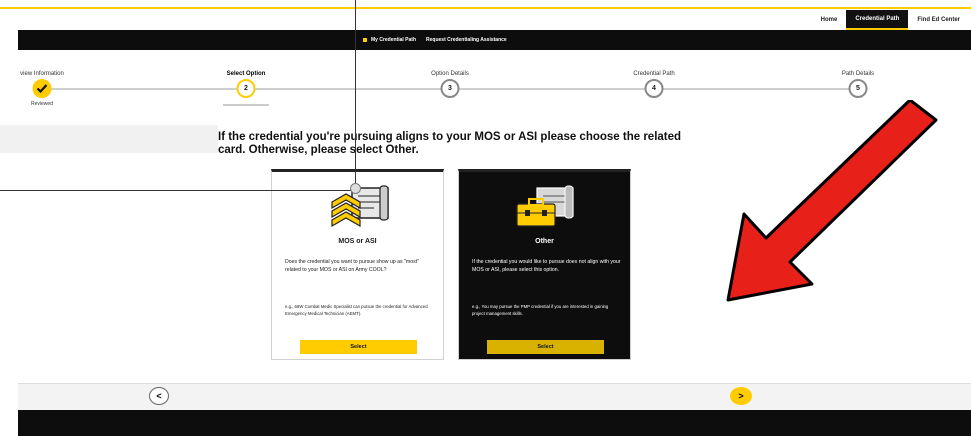 Image resolution: width=971 pixels, height=436 pixels. I want to click on red-arrow-icon, so click(832, 201).